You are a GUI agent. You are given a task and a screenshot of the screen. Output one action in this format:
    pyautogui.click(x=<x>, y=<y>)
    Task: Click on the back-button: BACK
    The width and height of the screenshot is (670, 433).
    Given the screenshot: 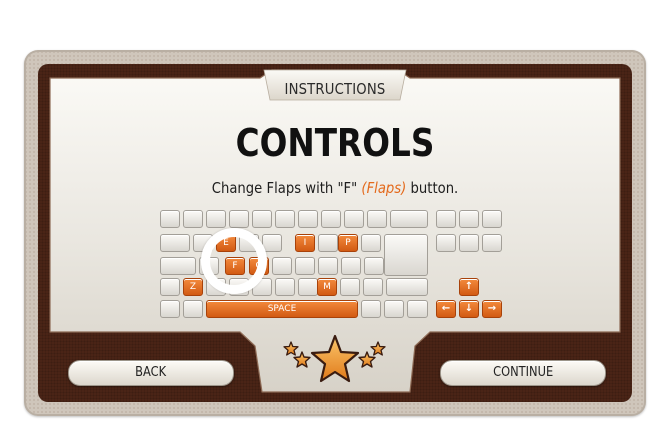 What is the action you would take?
    pyautogui.click(x=151, y=373)
    